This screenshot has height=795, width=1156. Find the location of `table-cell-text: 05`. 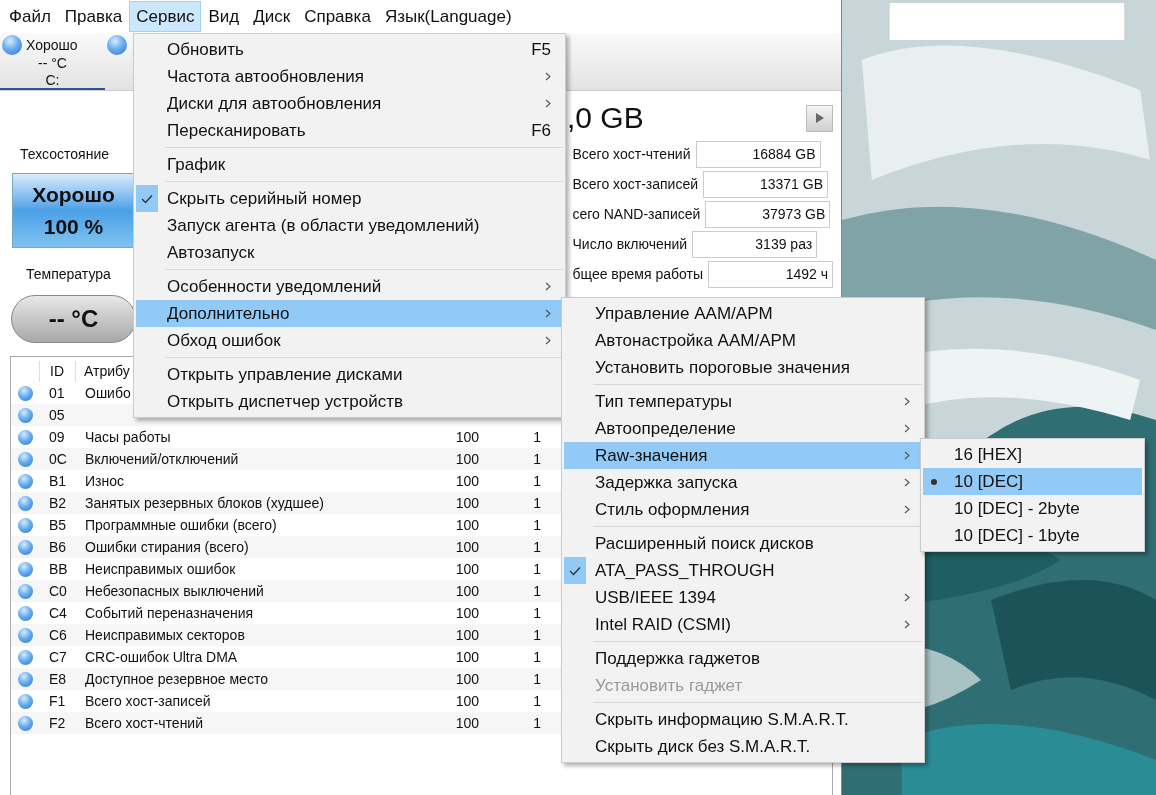

table-cell-text: 05 is located at coordinates (57, 415).